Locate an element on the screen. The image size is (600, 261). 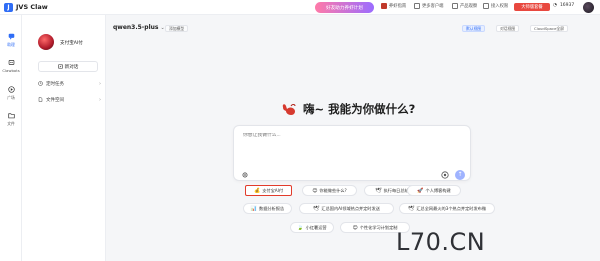
suggestion-chip: 🕊 汇总全网最火的3个热点并定时发布微 is located at coordinates (447, 208).